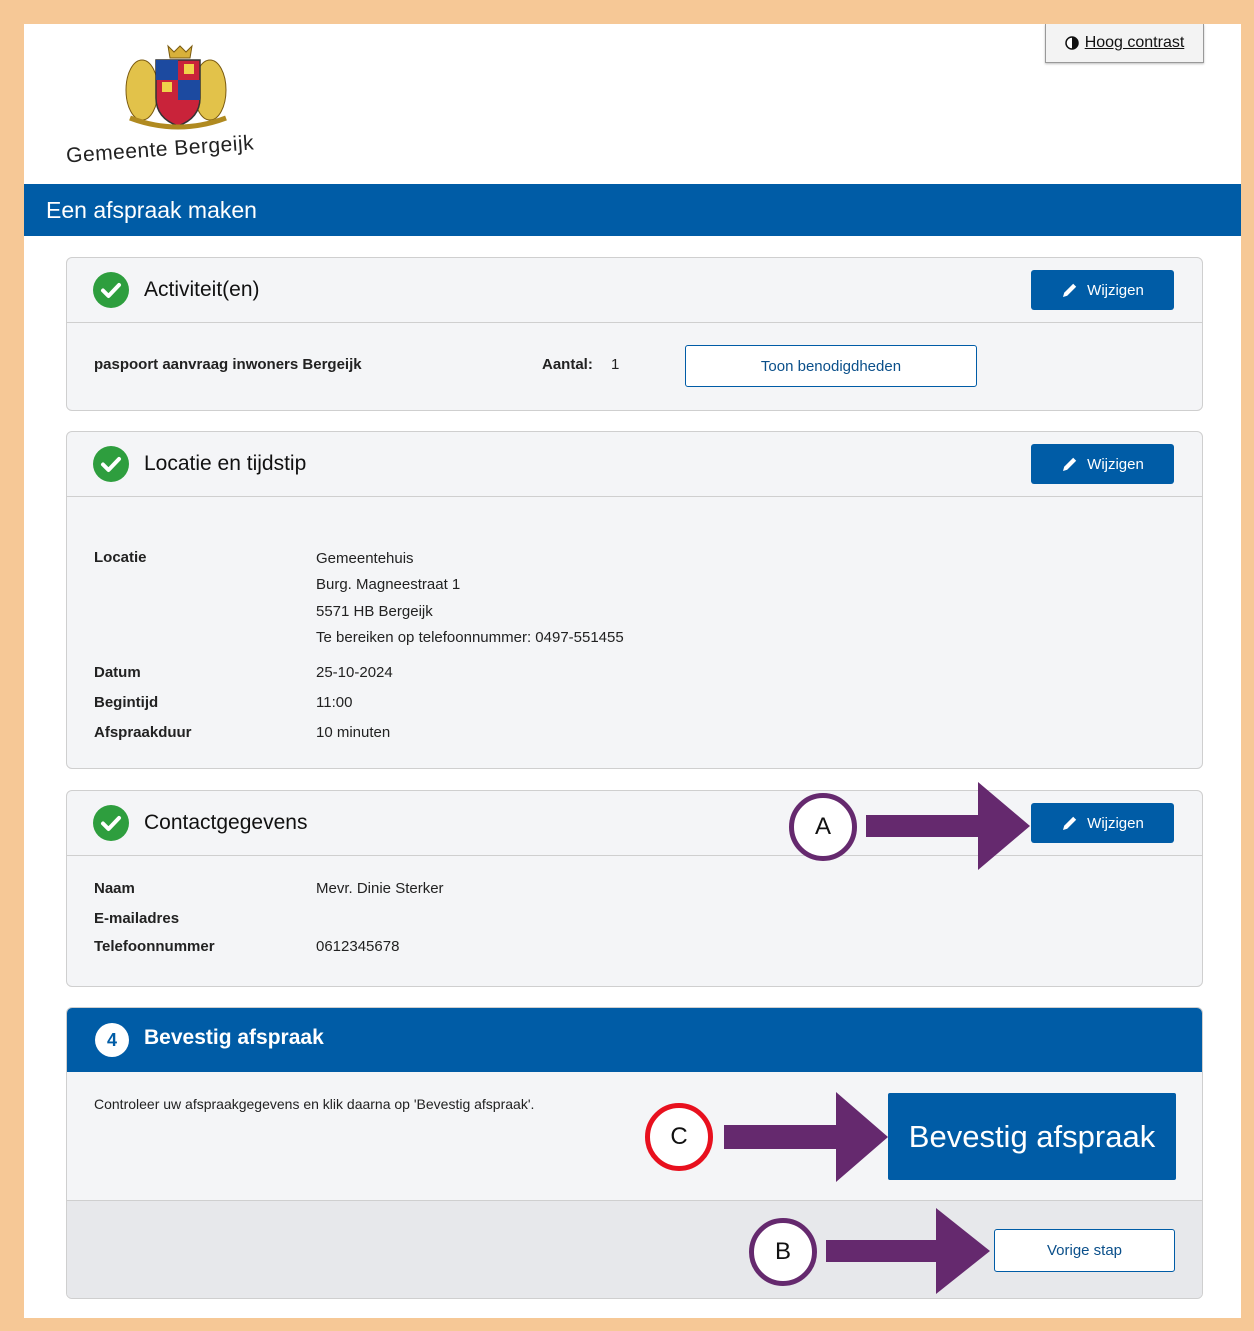  What do you see at coordinates (783, 1252) in the screenshot?
I see `annotation-label-b: B` at bounding box center [783, 1252].